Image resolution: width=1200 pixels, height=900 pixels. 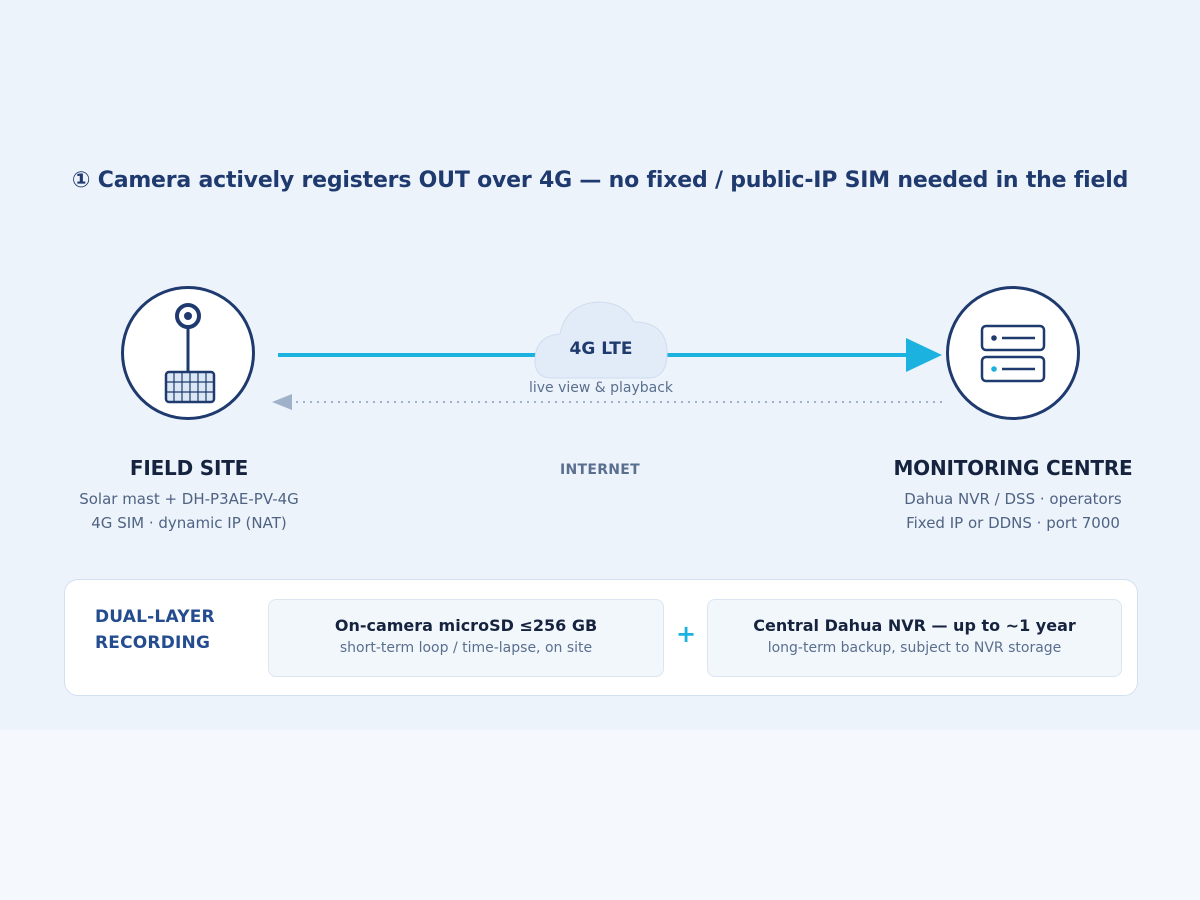 What do you see at coordinates (189, 499) in the screenshot?
I see `field-site-line: Solar mast + DH-P3AE-PV-4G` at bounding box center [189, 499].